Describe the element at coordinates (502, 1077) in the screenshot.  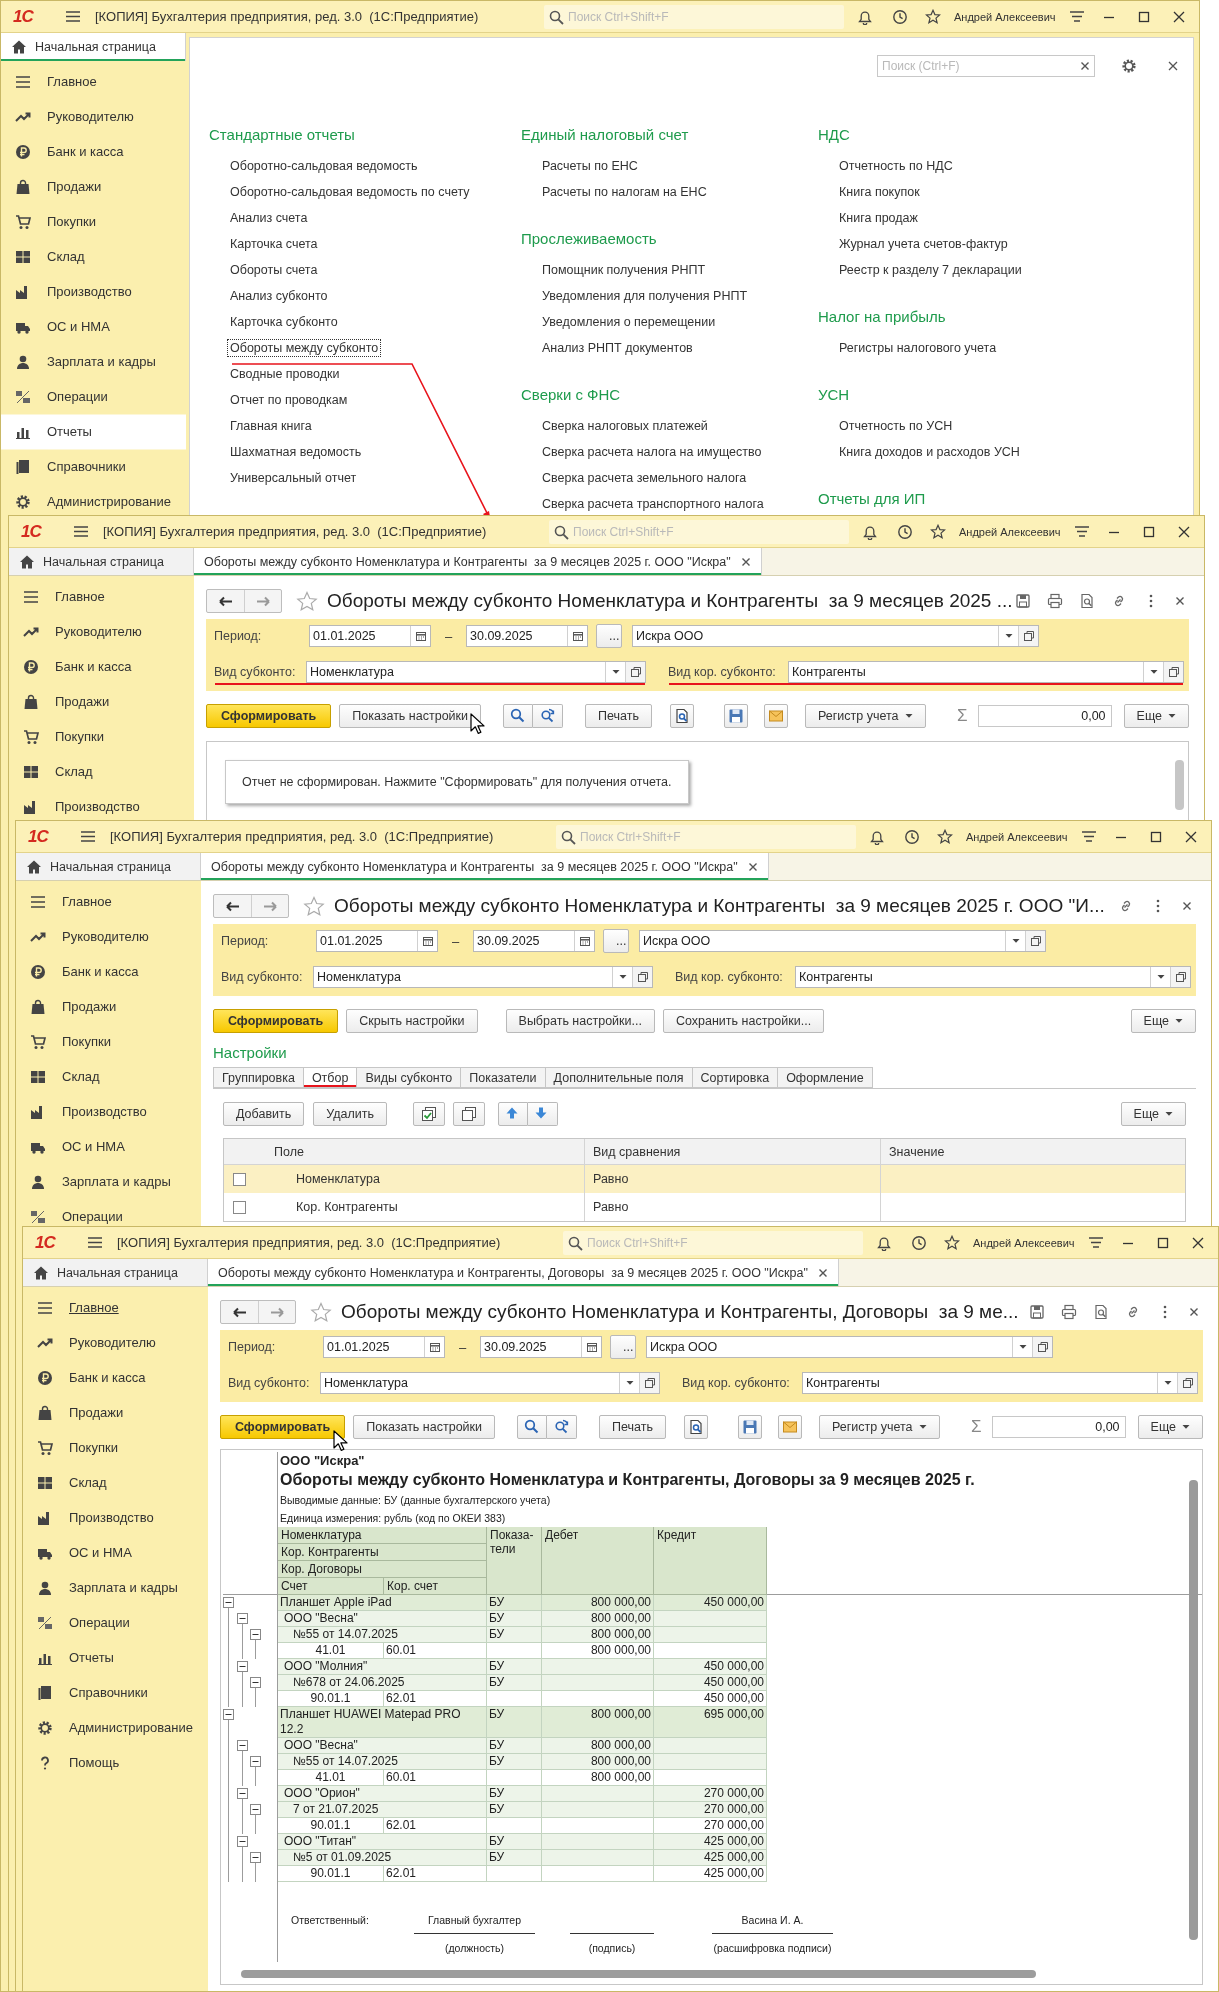
I see `tab: Показатели` at that location.